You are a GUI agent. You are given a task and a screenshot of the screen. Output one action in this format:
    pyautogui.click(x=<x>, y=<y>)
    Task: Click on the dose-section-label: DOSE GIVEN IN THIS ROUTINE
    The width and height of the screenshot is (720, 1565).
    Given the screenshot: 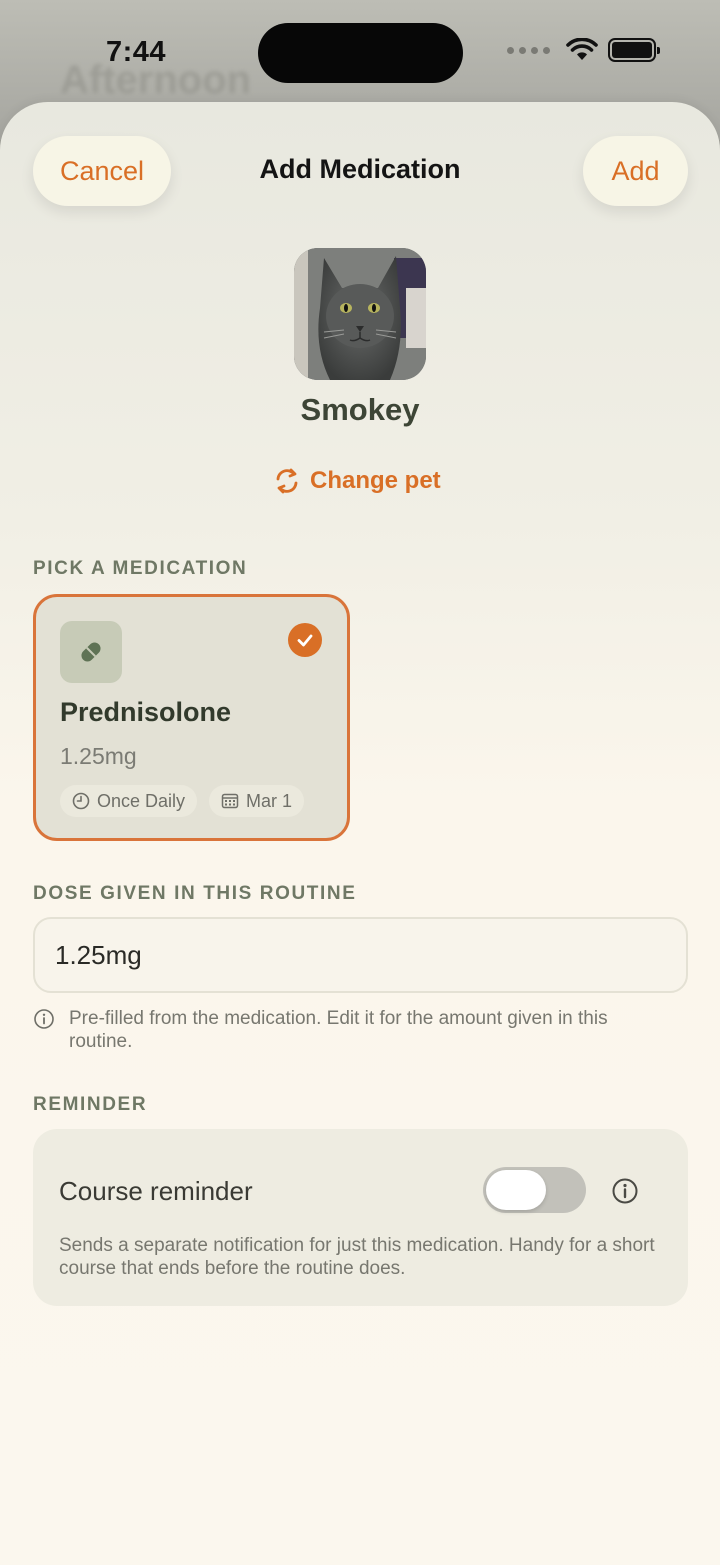 What is the action you would take?
    pyautogui.click(x=195, y=893)
    